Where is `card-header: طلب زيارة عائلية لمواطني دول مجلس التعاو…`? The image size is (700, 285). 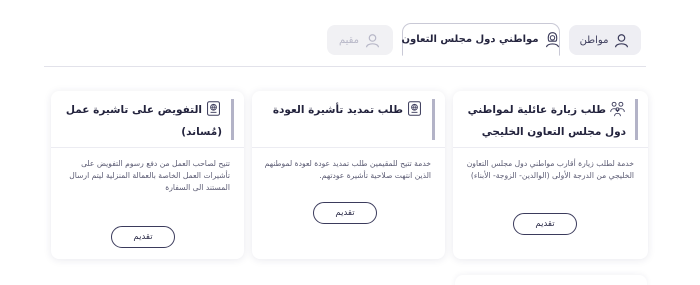 card-header: طلب زيارة عائلية لمواطني دول مجلس التعاو… is located at coordinates (550, 119).